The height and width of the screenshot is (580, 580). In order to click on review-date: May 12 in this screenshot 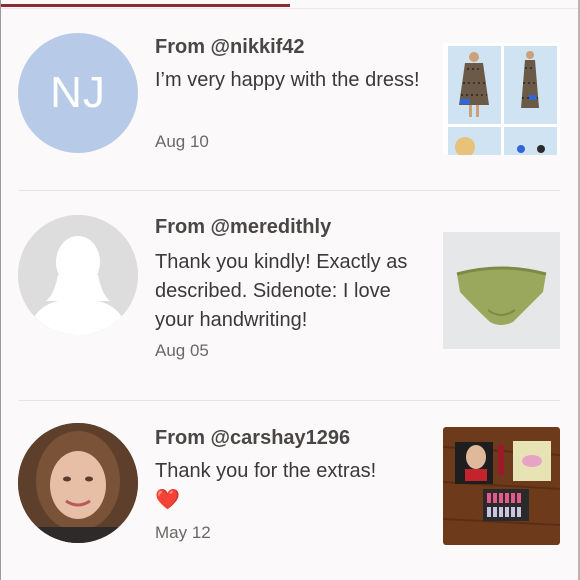, I will do `click(183, 532)`.